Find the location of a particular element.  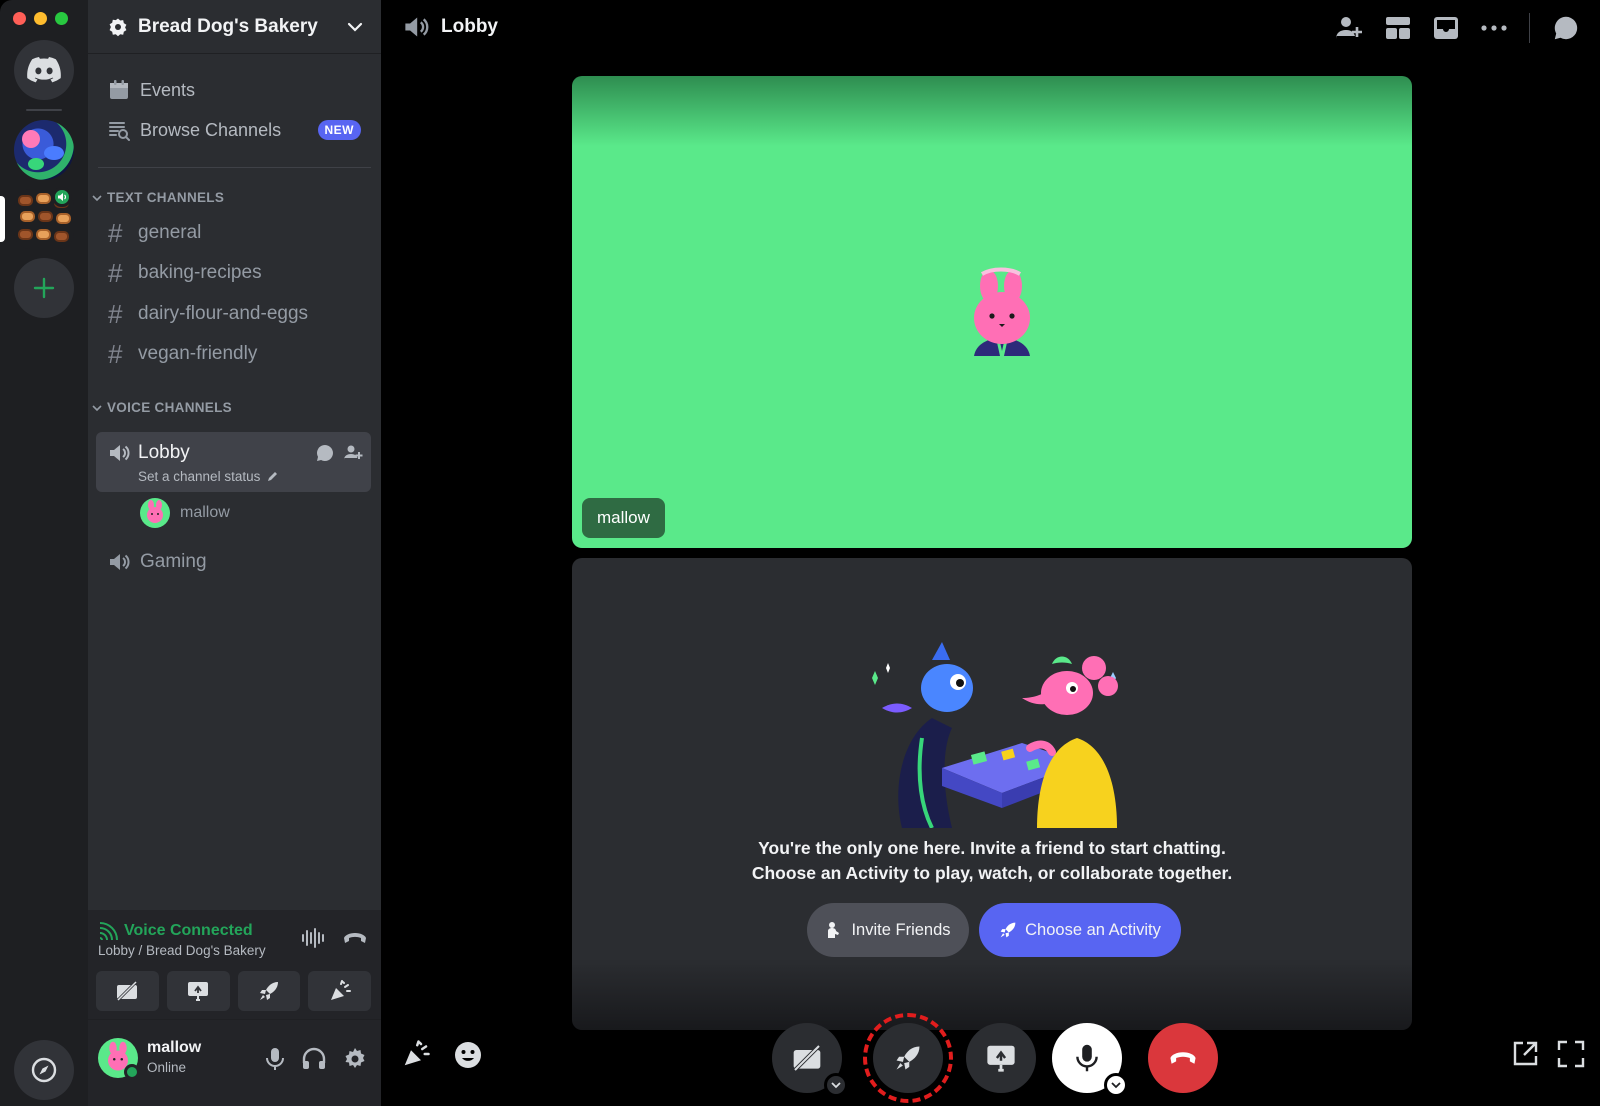

mic-toggle-button is located at coordinates (1090, 1060).